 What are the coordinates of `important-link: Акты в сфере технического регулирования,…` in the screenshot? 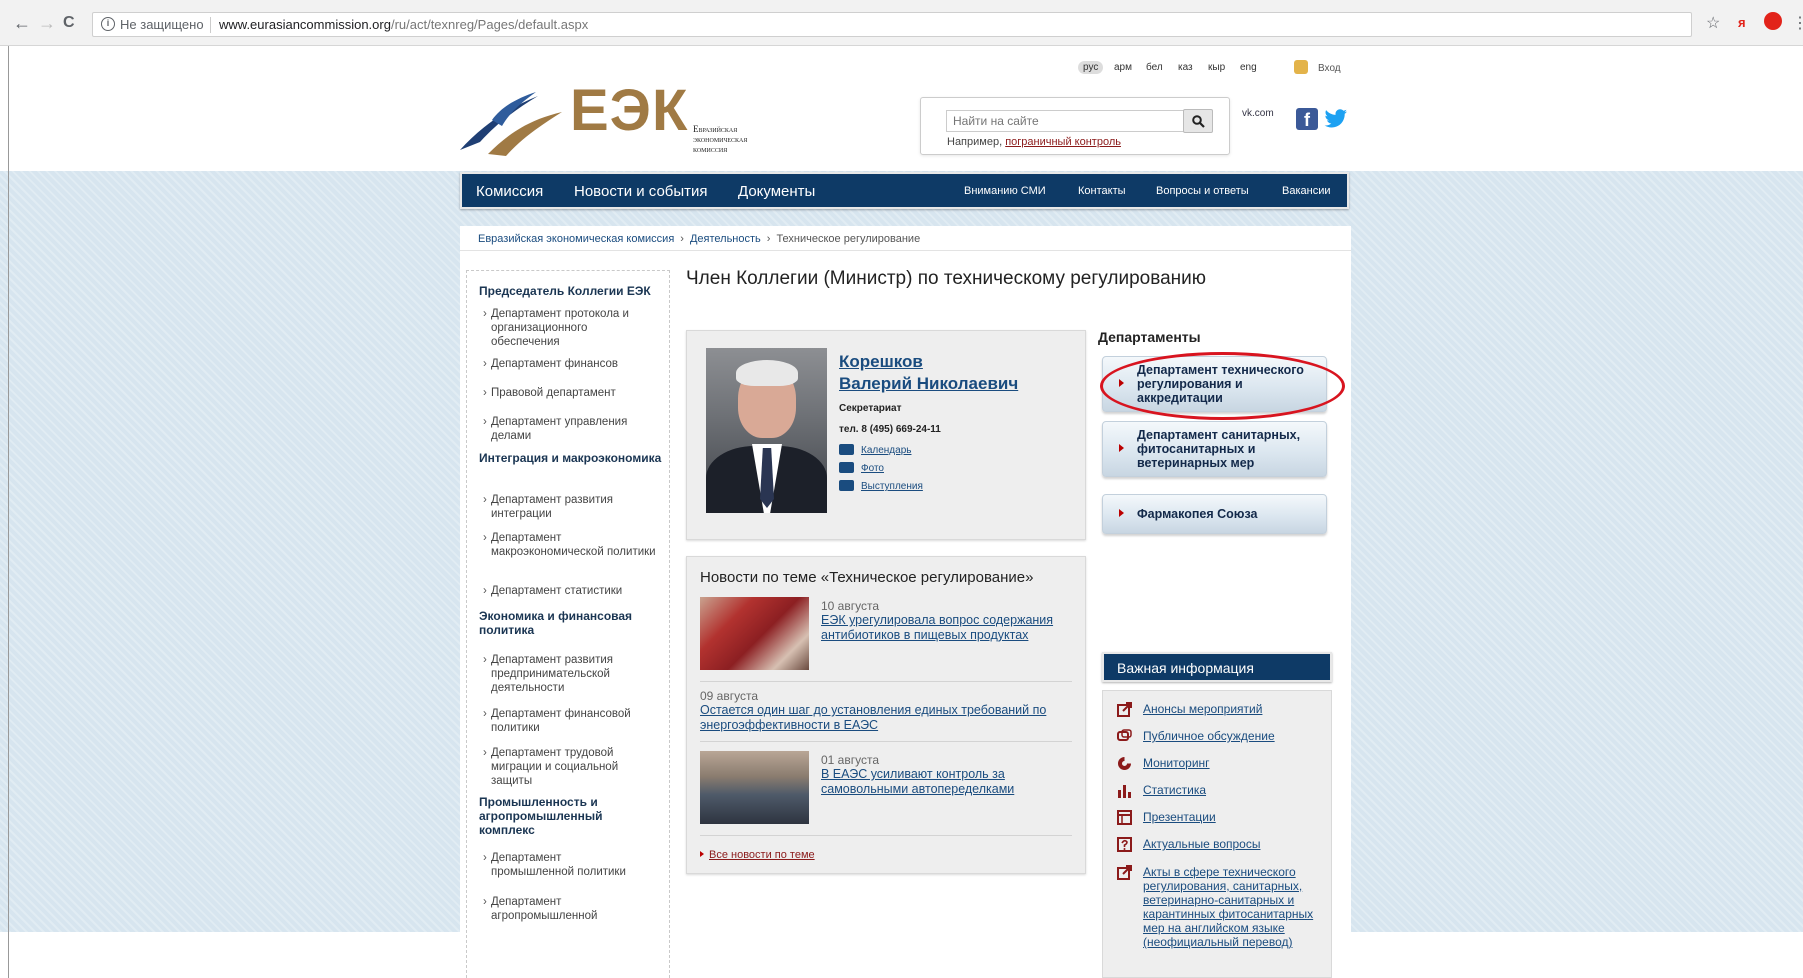 It's located at (1233, 907).